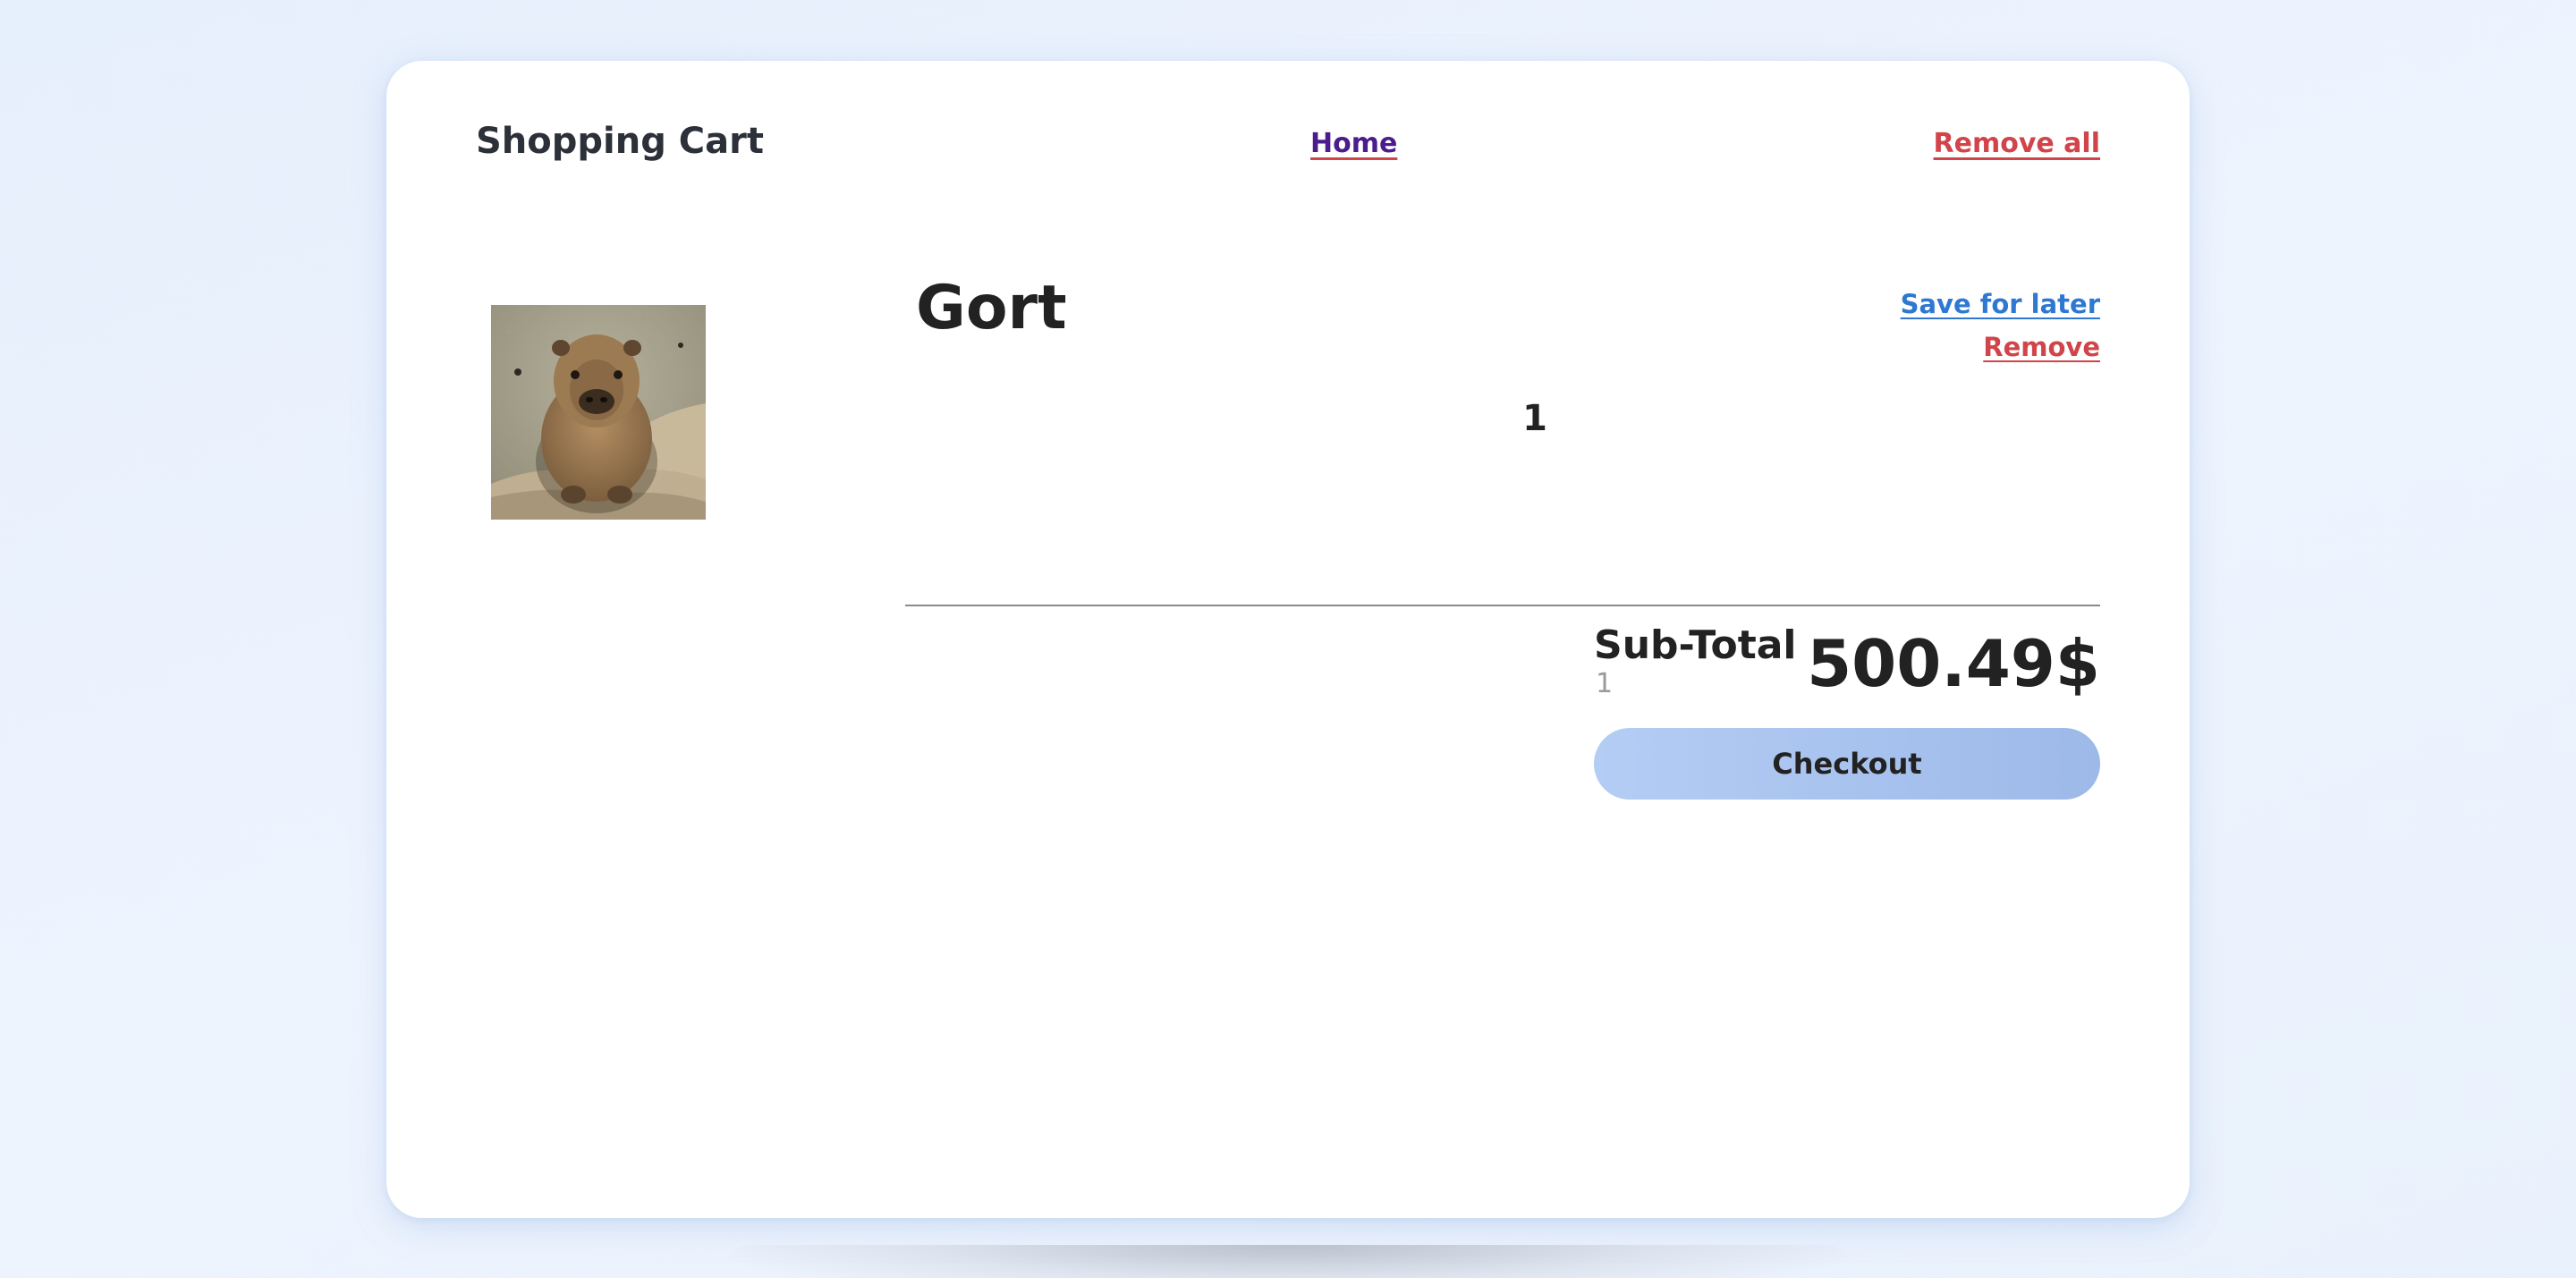  Describe the element at coordinates (1605, 683) in the screenshot. I see `subtotal-item-count: 1` at that location.